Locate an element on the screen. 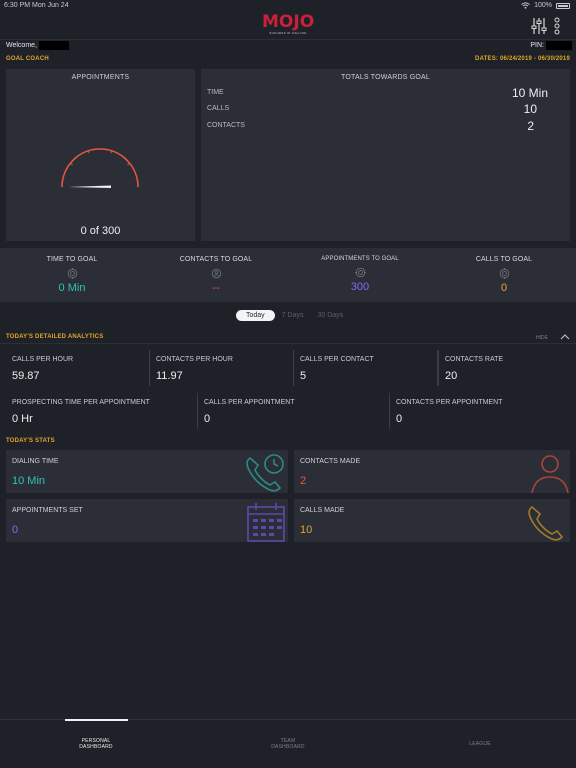 The height and width of the screenshot is (768, 576). appointments-gauge is located at coordinates (100, 168).